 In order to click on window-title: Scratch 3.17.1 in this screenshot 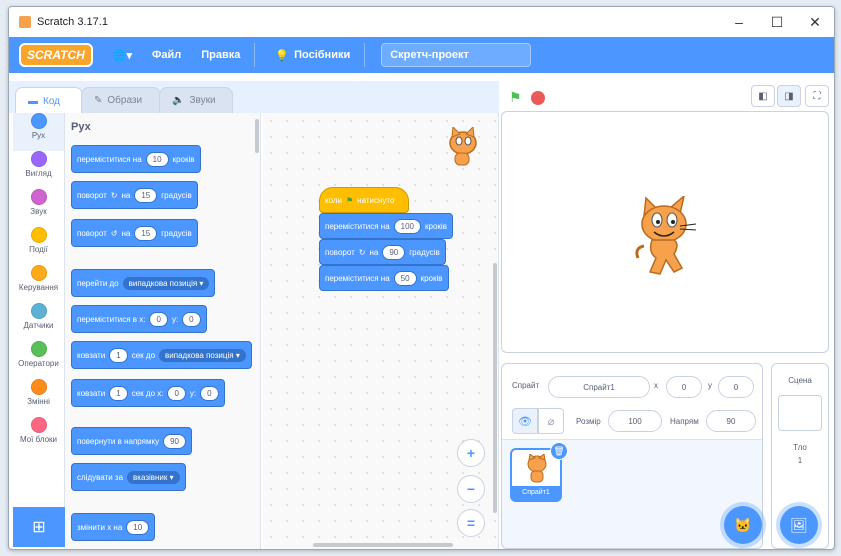, I will do `click(72, 22)`.